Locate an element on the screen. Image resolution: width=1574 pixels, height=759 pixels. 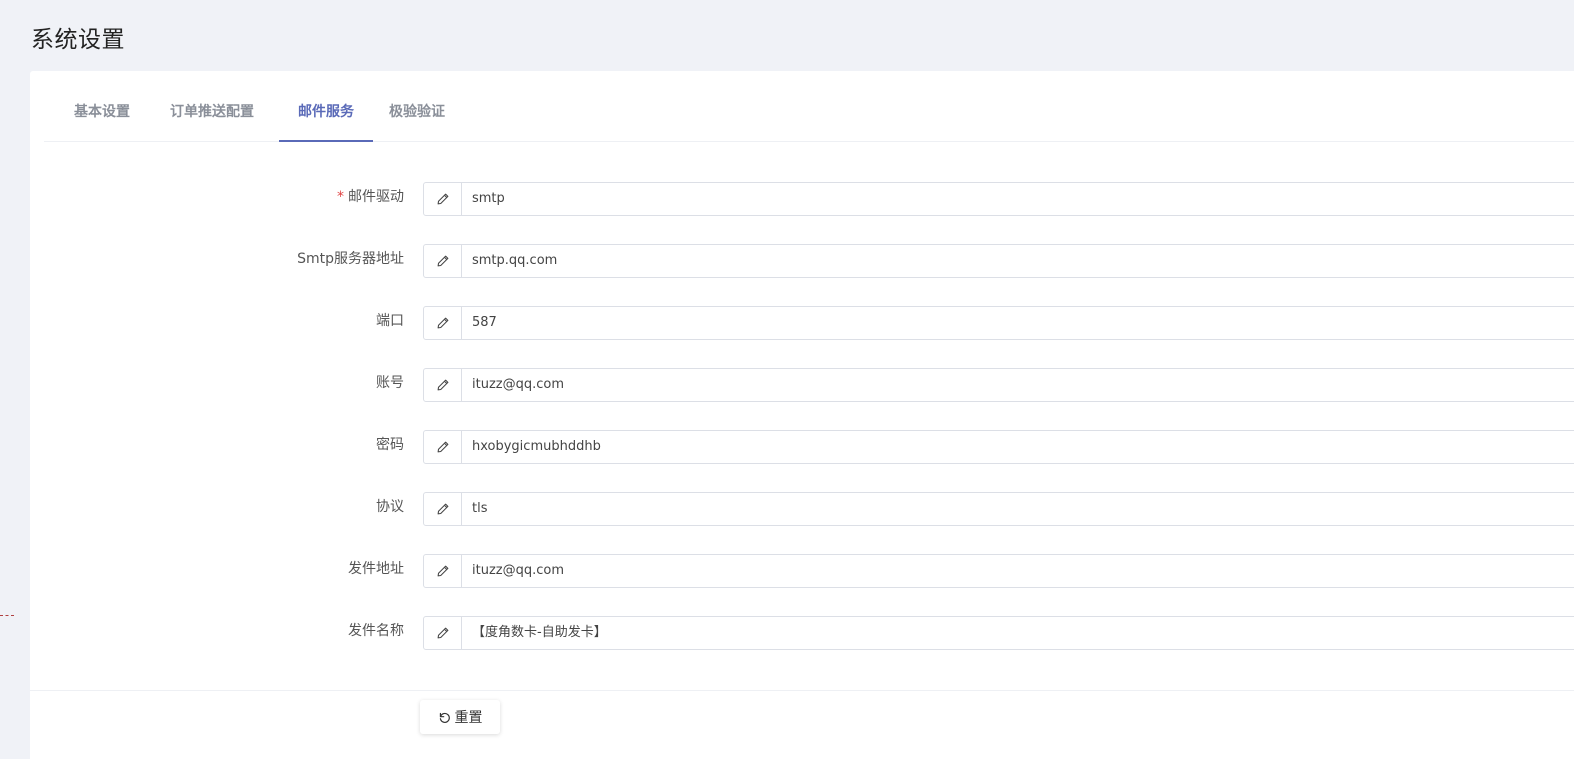
form-row-sender-address: 发件地址 is located at coordinates (802, 571).